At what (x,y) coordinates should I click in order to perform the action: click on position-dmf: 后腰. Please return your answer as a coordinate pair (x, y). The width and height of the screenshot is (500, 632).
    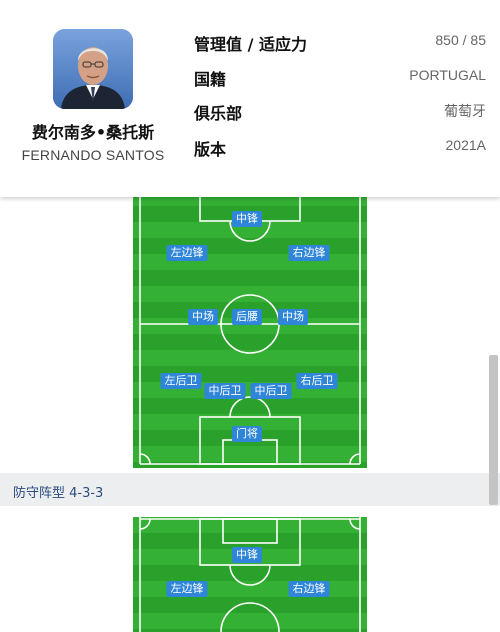
    Looking at the image, I should click on (247, 317).